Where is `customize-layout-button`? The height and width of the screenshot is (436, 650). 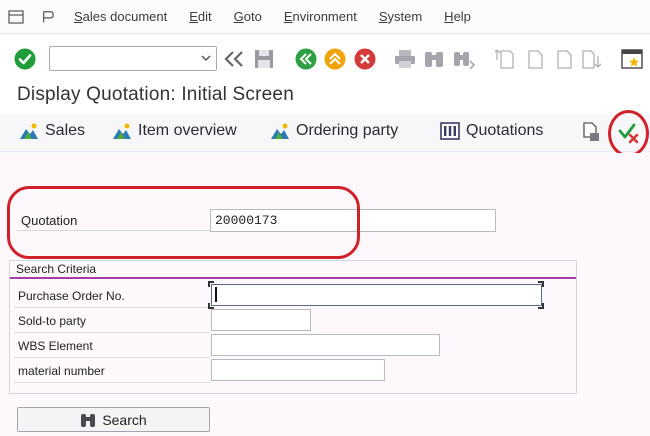
customize-layout-button is located at coordinates (632, 59).